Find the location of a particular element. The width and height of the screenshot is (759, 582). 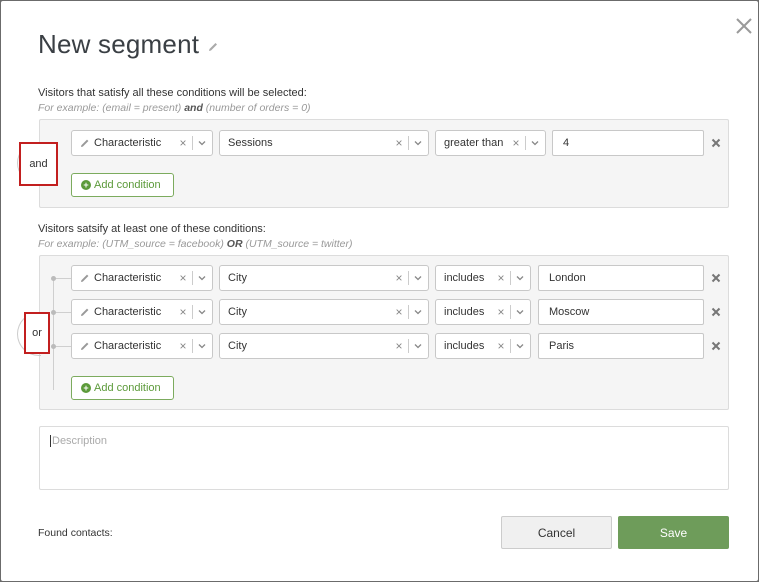

condition-value-input: London is located at coordinates (621, 278).